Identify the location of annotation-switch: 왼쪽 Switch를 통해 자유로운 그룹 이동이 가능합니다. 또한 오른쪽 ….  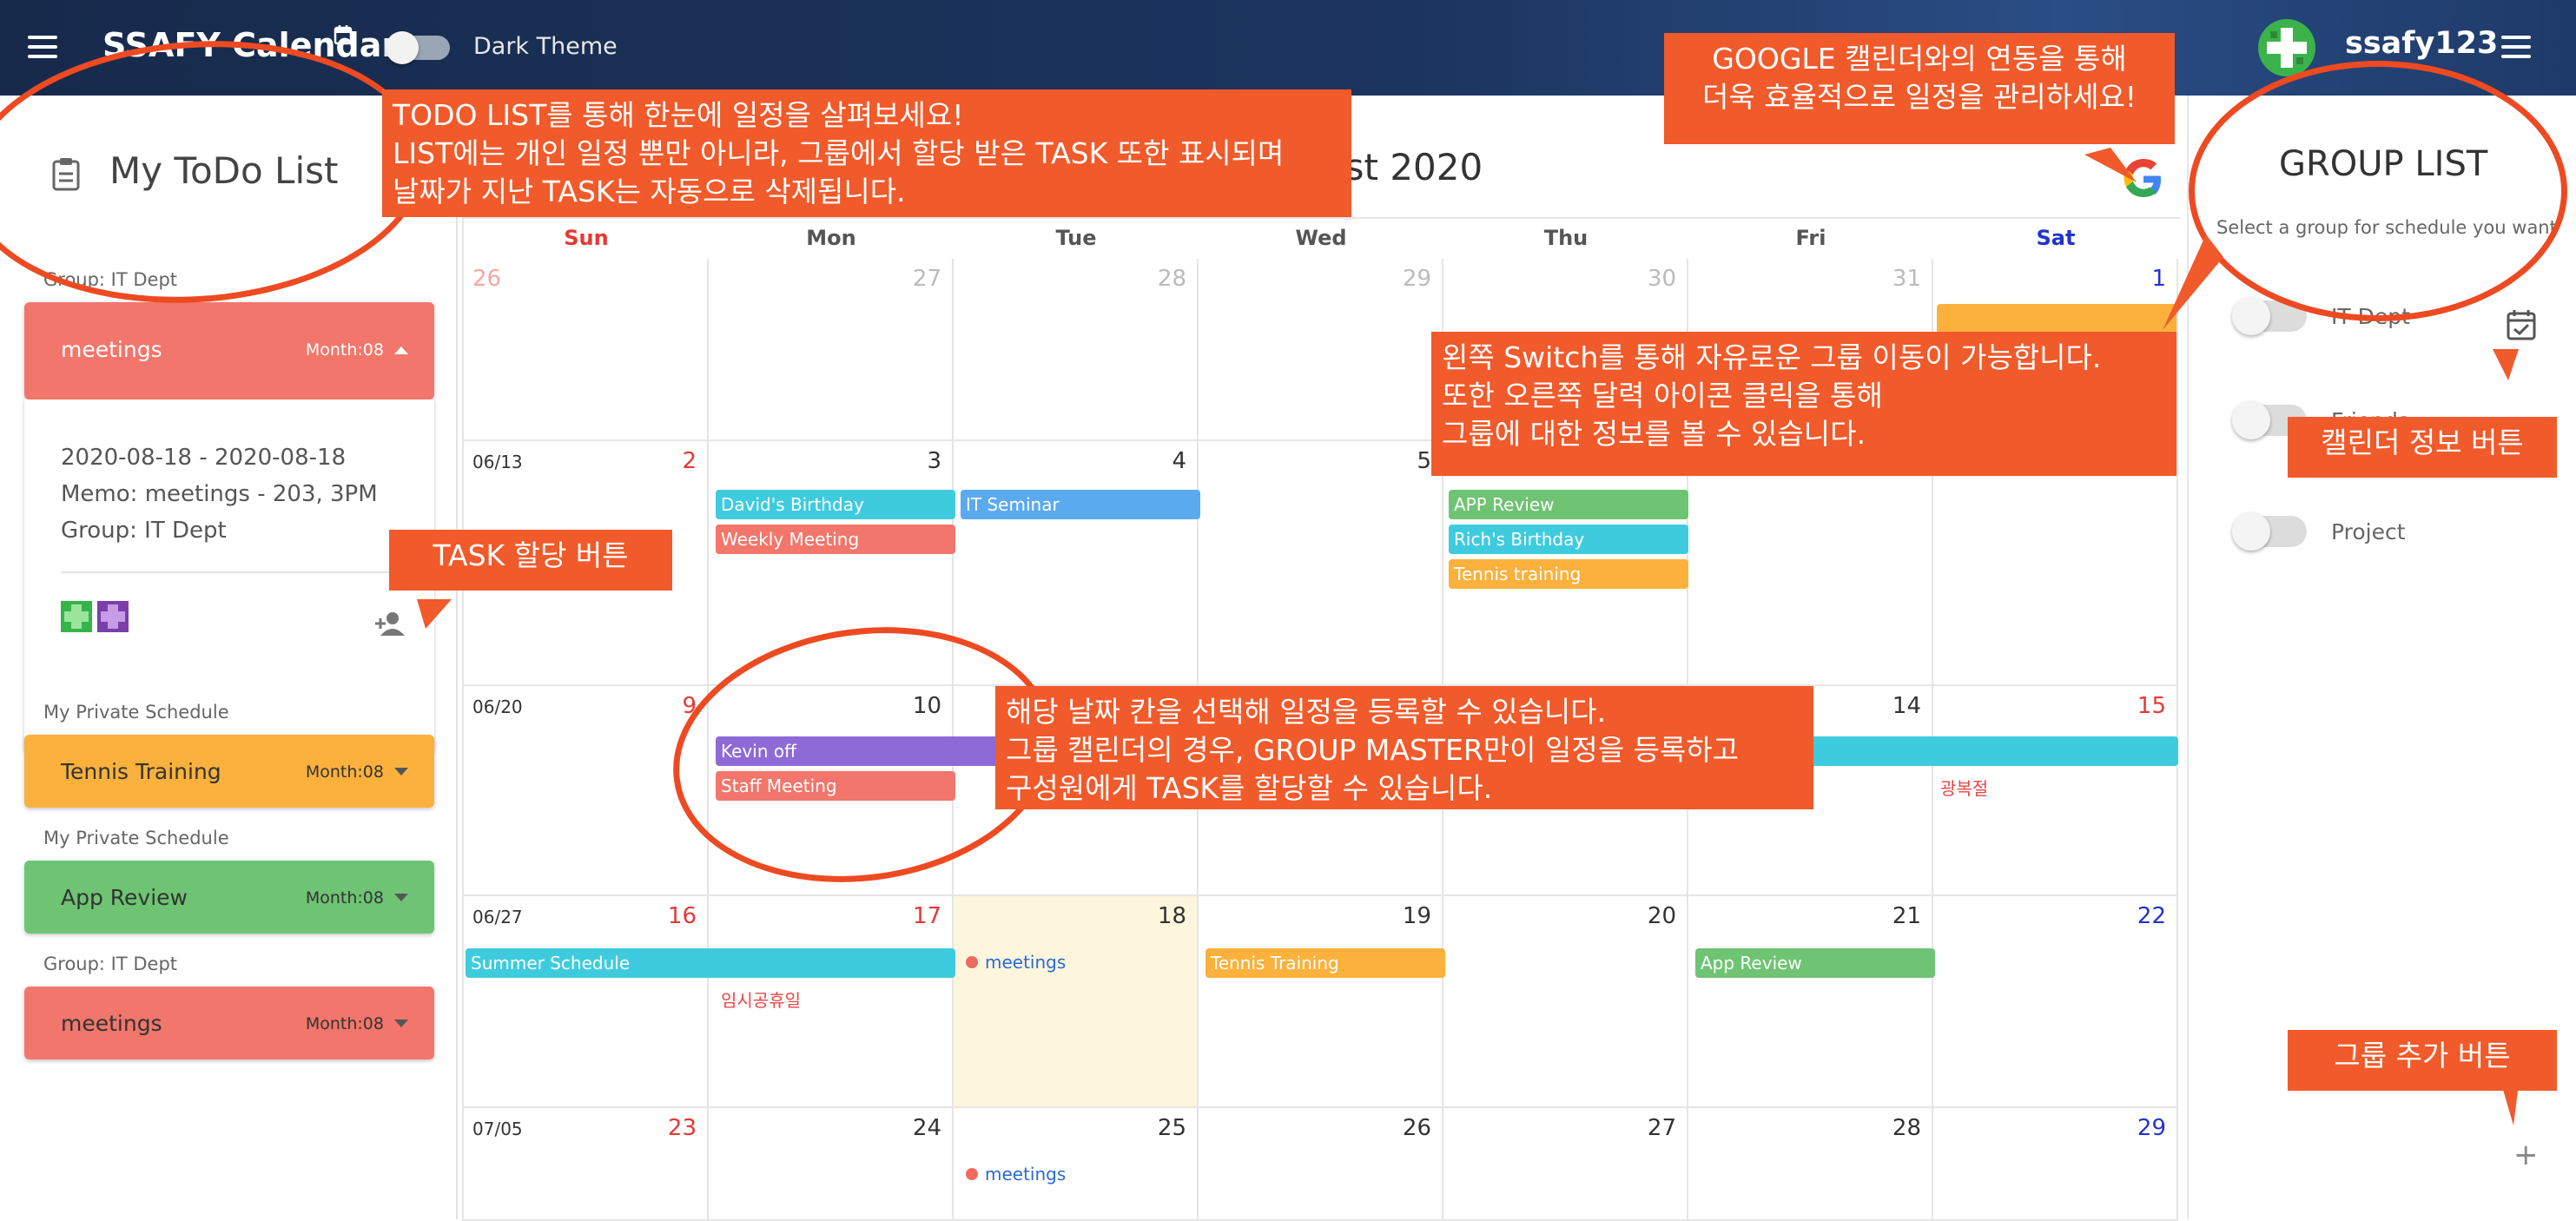
(1804, 404).